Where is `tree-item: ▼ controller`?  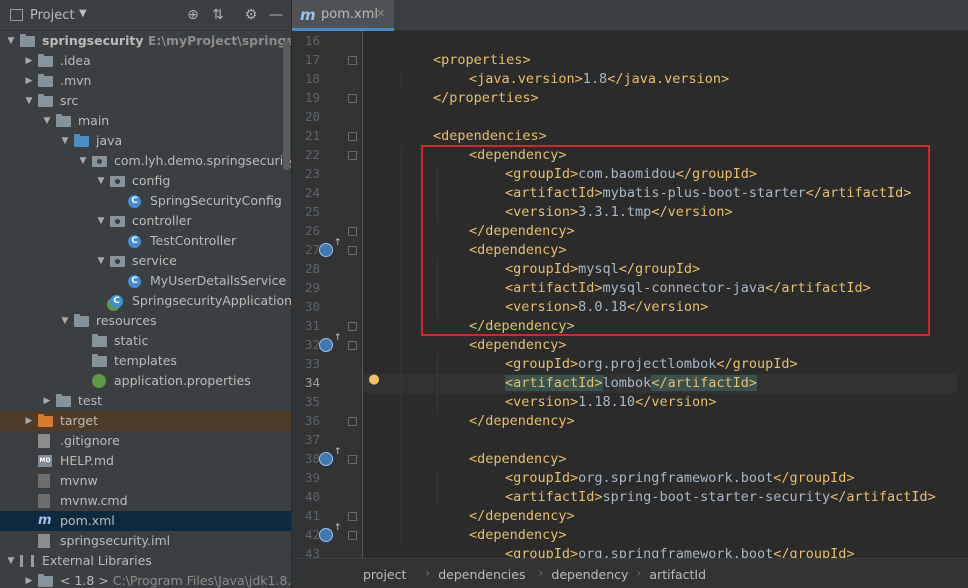
tree-item: ▼ controller is located at coordinates (145, 221).